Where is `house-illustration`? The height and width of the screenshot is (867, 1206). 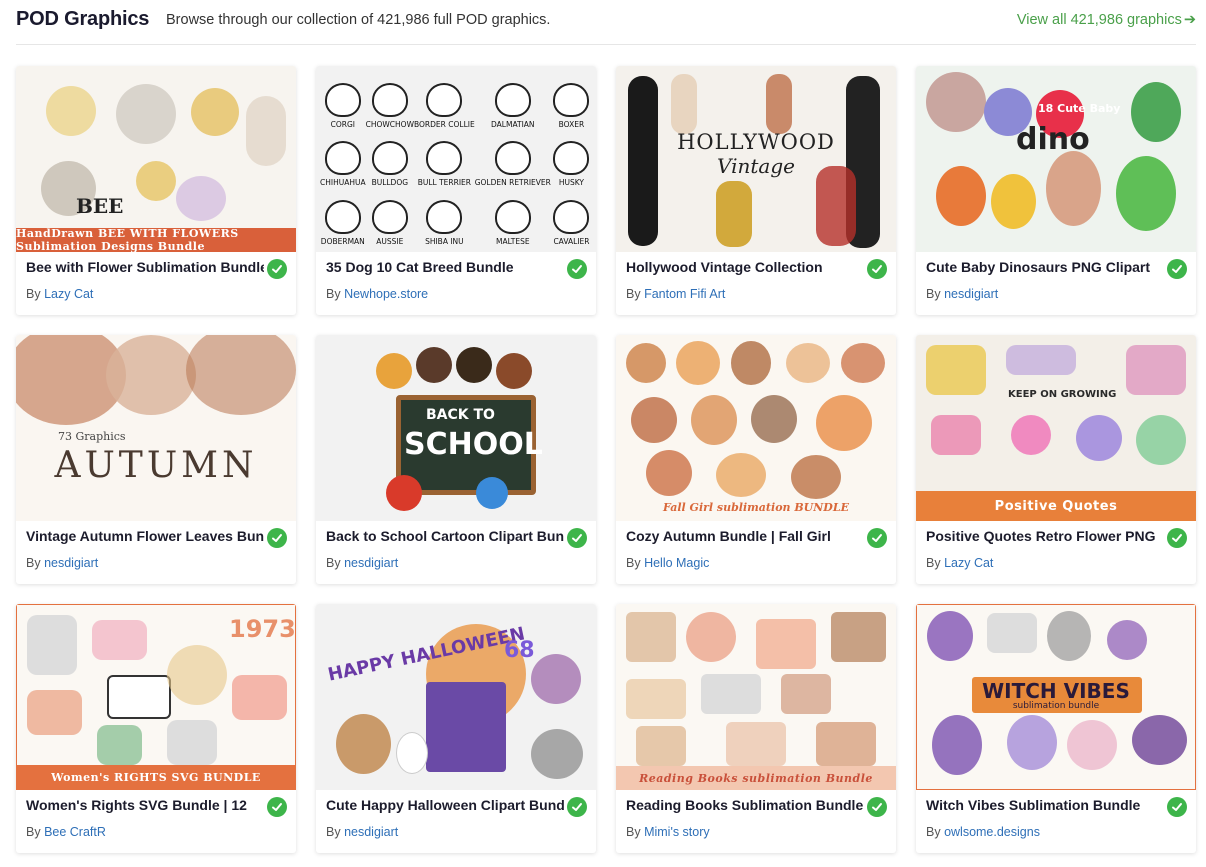 house-illustration is located at coordinates (466, 727).